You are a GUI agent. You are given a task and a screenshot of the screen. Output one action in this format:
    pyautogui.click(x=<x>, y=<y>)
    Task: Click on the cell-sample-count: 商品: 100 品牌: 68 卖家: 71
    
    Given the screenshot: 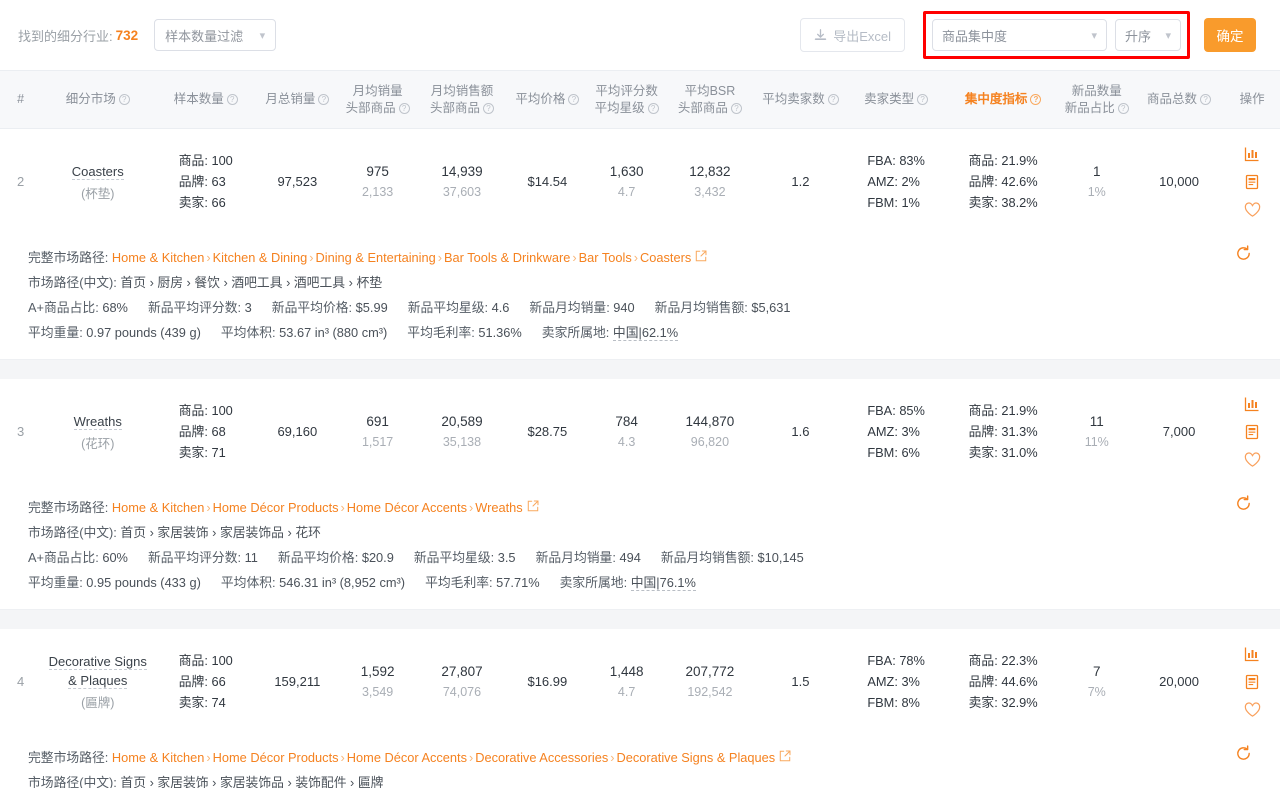 What is the action you would take?
    pyautogui.click(x=205, y=432)
    